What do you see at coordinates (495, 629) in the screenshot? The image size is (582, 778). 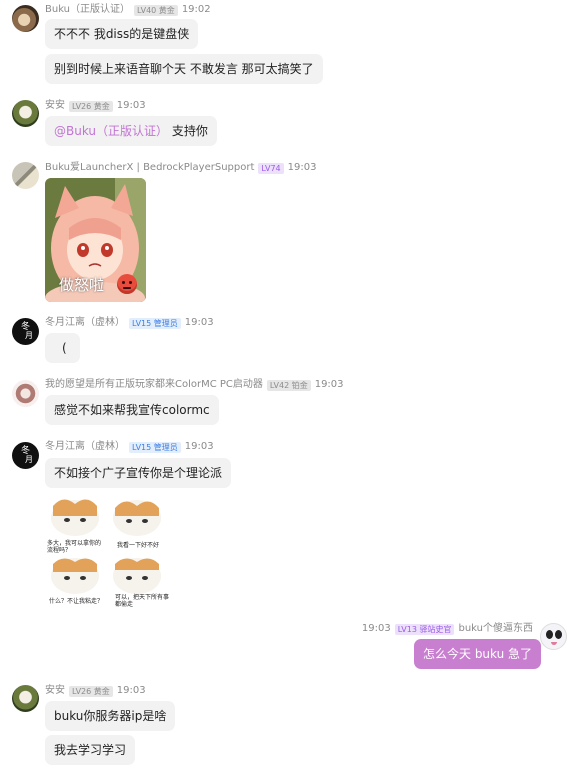 I see `username: buku个傻逼东西` at bounding box center [495, 629].